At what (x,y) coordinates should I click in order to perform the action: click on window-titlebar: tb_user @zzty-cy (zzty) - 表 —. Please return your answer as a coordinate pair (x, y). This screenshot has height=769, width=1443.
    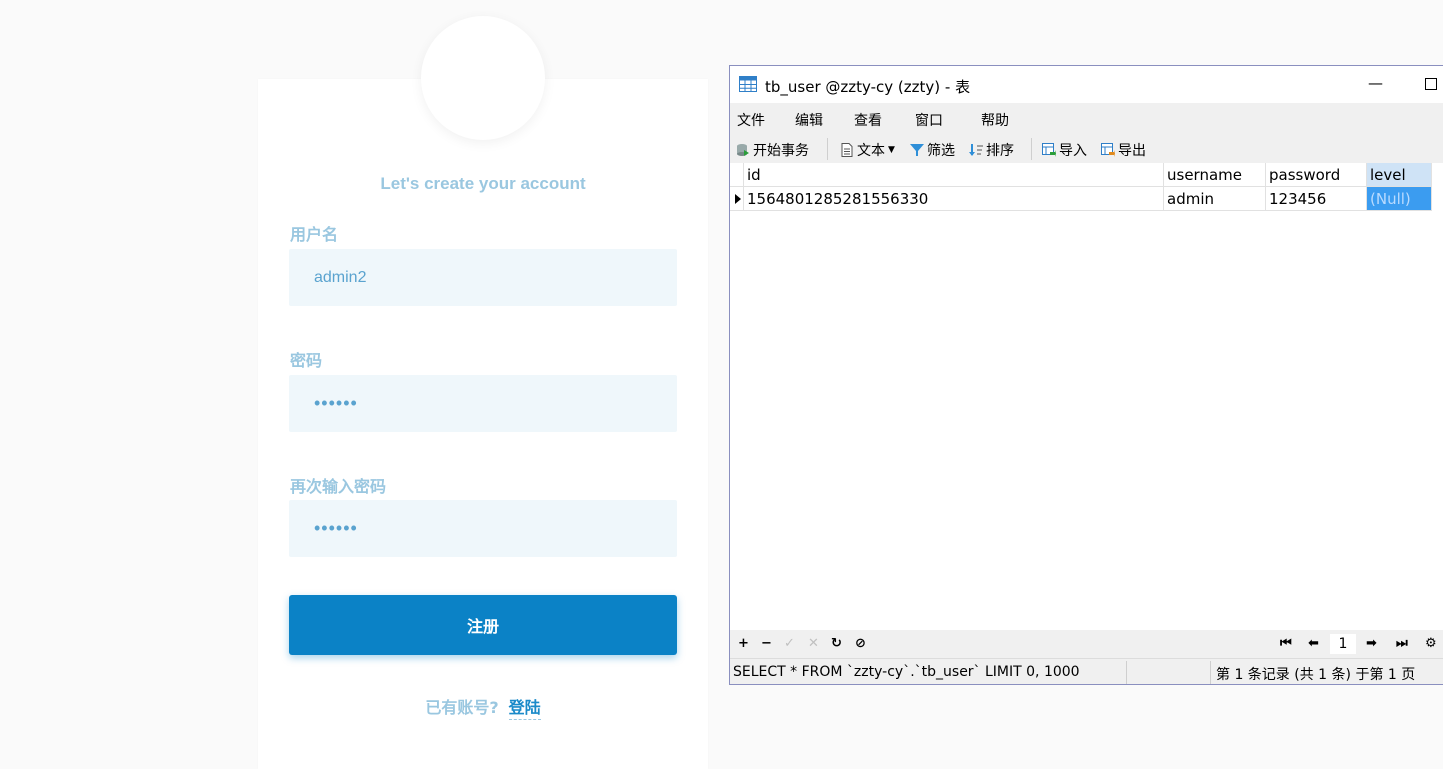
    Looking at the image, I should click on (1086, 84).